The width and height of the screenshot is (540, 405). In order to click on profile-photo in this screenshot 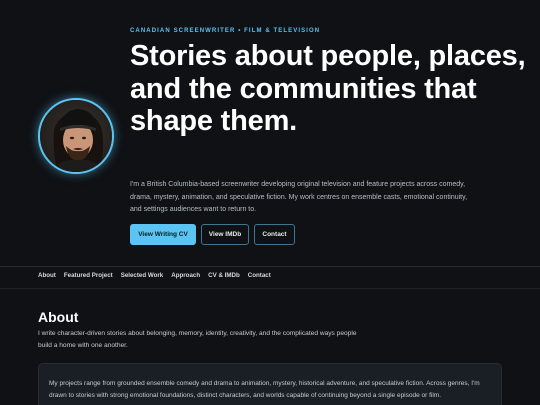, I will do `click(76, 136)`.